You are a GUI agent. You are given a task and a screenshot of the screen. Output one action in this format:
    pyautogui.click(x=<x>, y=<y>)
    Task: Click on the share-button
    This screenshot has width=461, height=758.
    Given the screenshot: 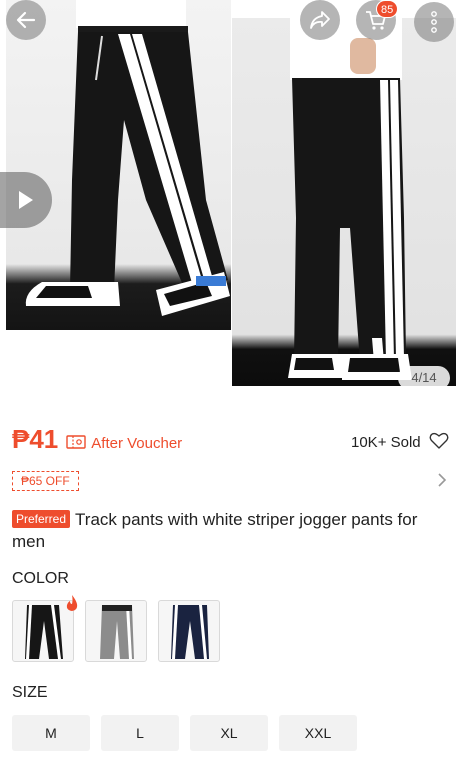 What is the action you would take?
    pyautogui.click(x=320, y=20)
    